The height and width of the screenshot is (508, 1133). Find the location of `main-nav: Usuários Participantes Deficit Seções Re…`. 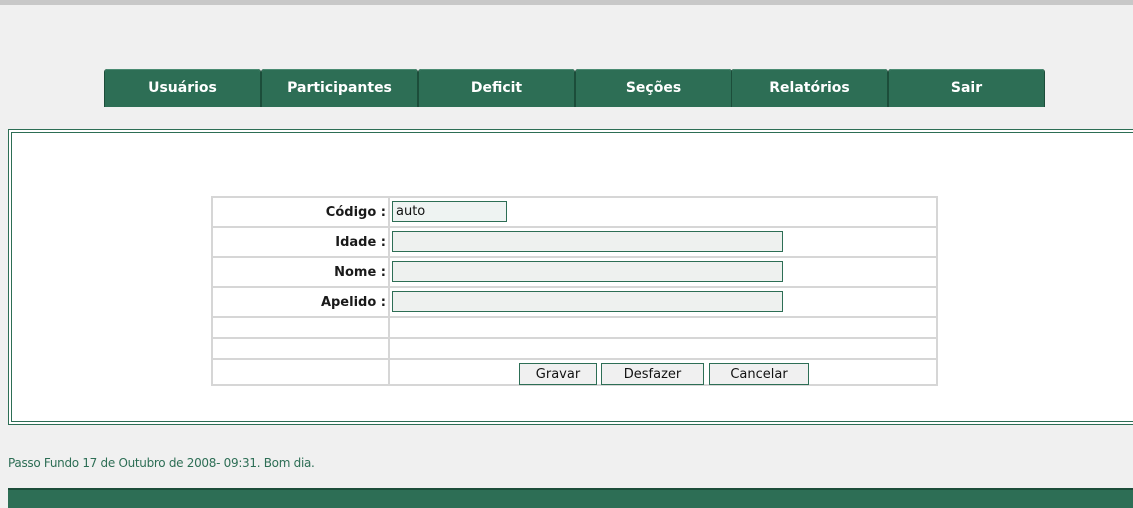

main-nav: Usuários Participantes Deficit Seções Re… is located at coordinates (574, 88).